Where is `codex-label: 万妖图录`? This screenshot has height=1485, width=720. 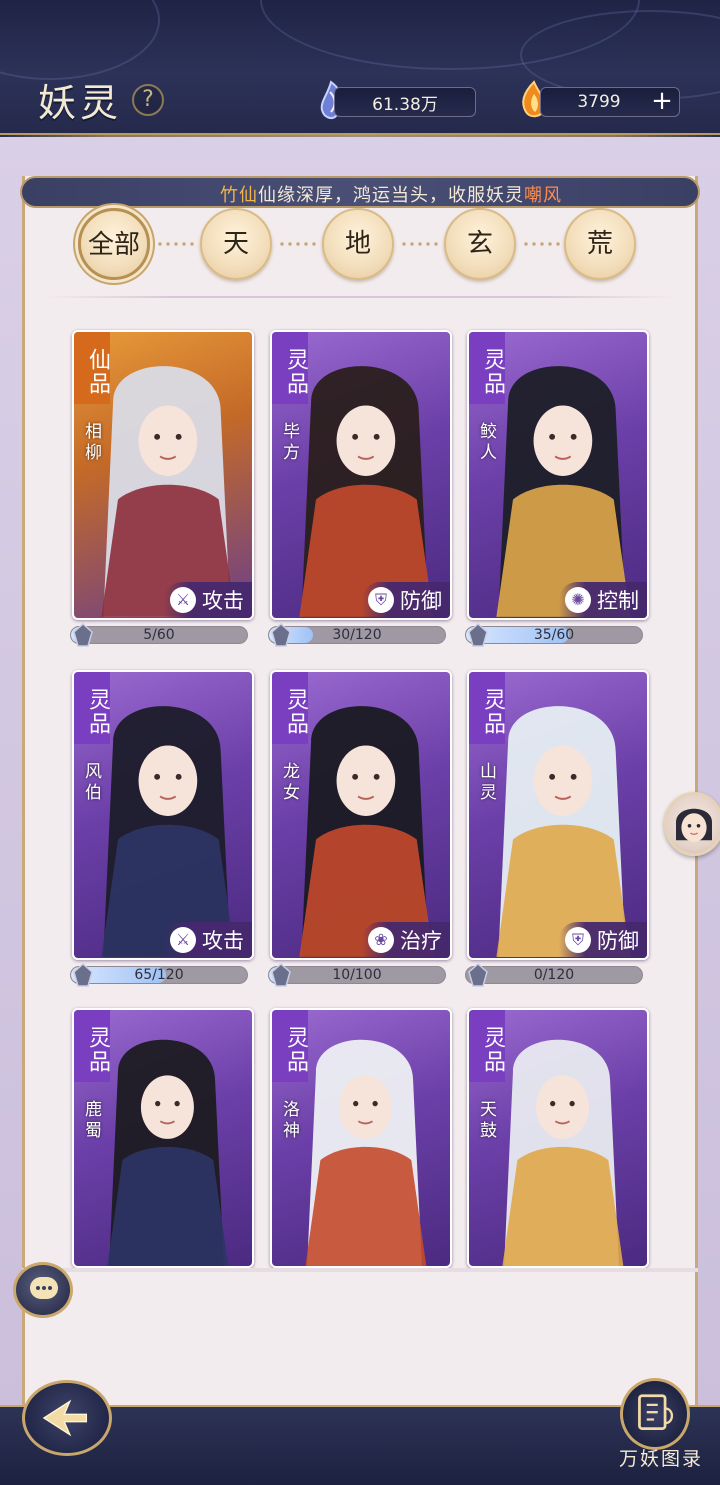 codex-label: 万妖图录 is located at coordinates (660, 1459).